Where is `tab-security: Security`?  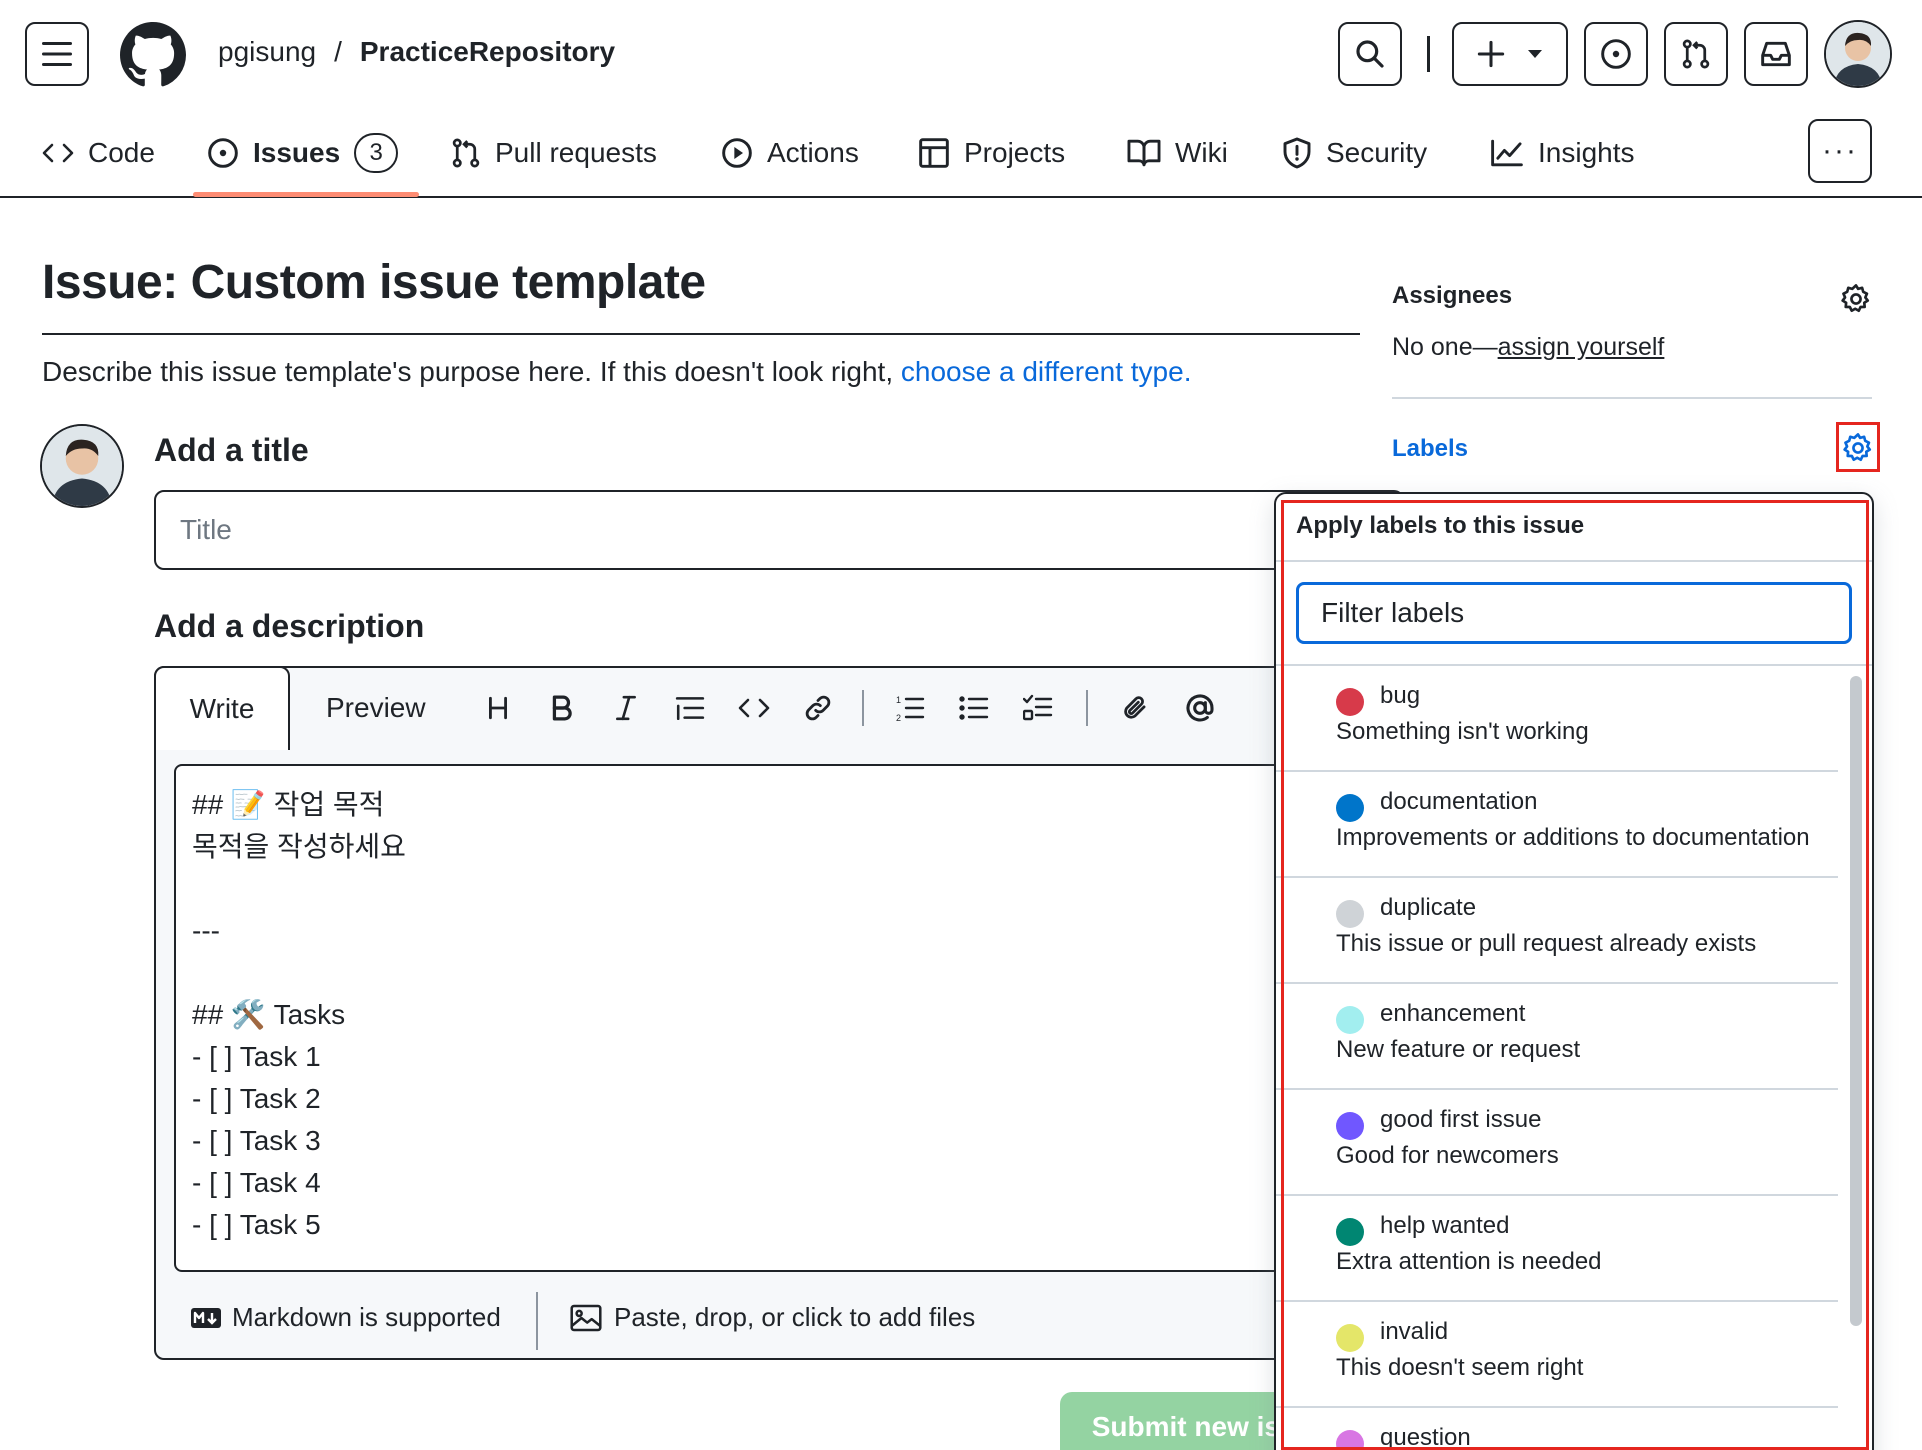 tab-security: Security is located at coordinates (1354, 153).